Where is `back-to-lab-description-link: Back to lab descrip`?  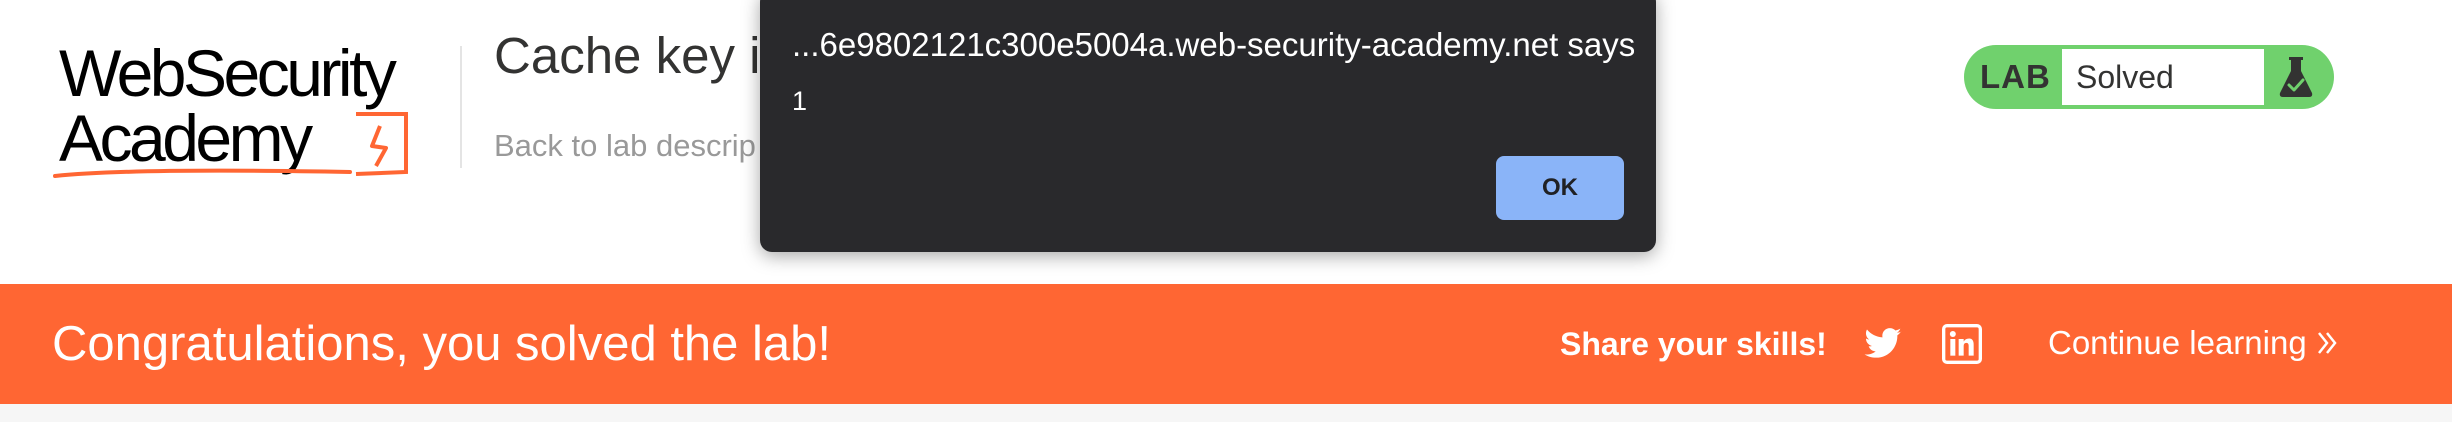 back-to-lab-description-link: Back to lab descrip is located at coordinates (625, 146).